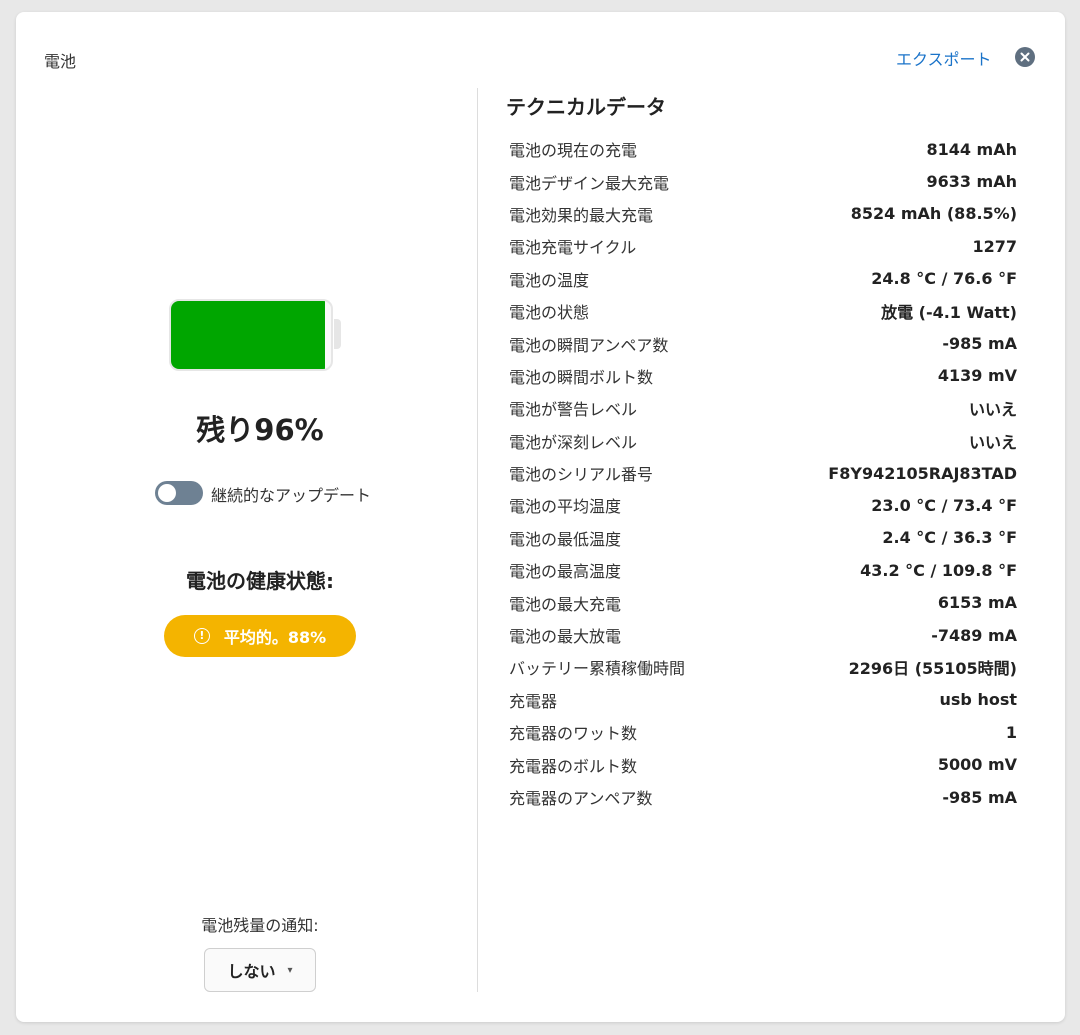 Image resolution: width=1080 pixels, height=1035 pixels. Describe the element at coordinates (763, 408) in the screenshot. I see `technical-data-row: 電池が警告レベル いいえ` at that location.